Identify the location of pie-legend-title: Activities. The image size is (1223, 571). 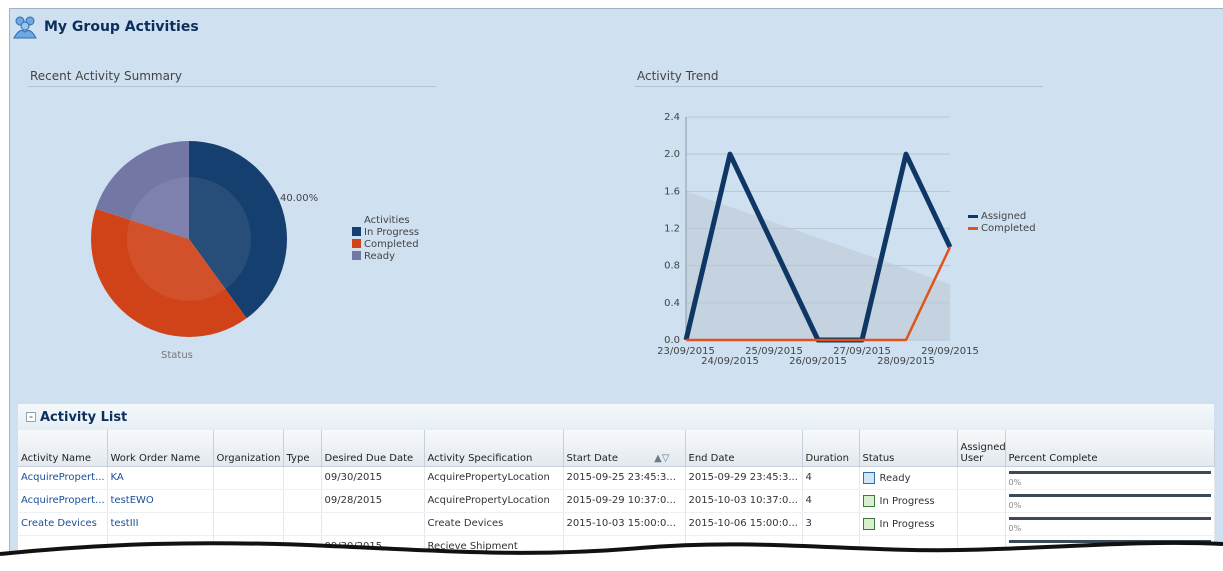
(387, 220).